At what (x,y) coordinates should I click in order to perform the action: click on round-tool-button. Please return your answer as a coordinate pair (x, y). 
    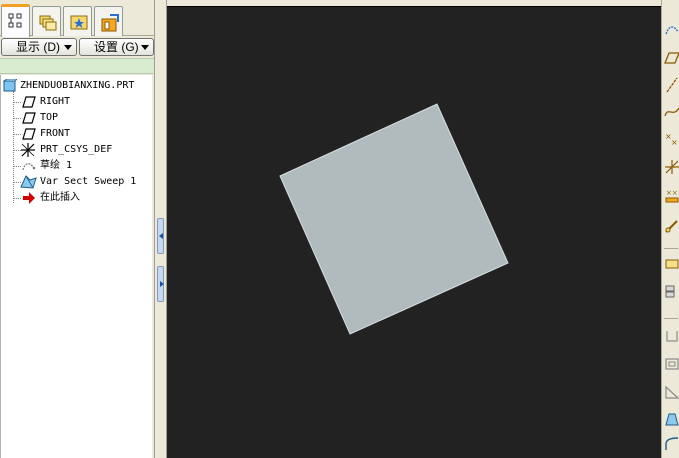
    Looking at the image, I should click on (671, 447).